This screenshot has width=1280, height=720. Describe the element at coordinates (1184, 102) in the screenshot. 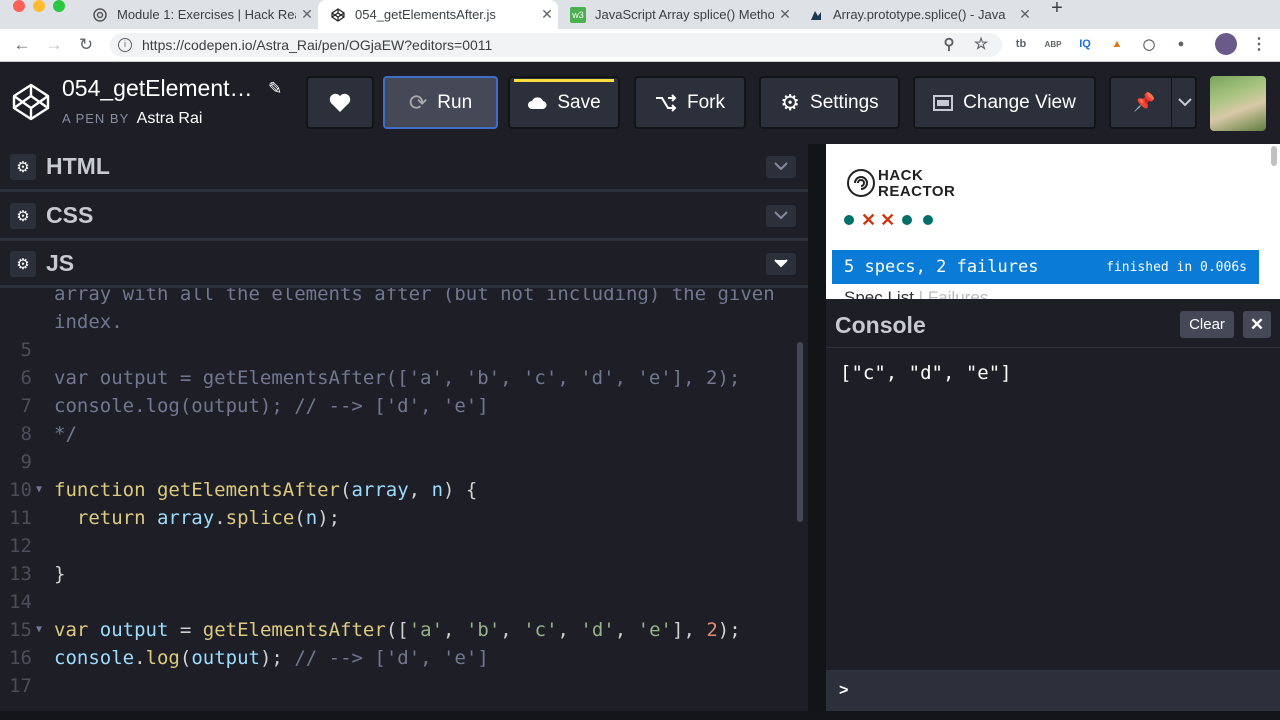

I see `chevron-down-icon` at that location.